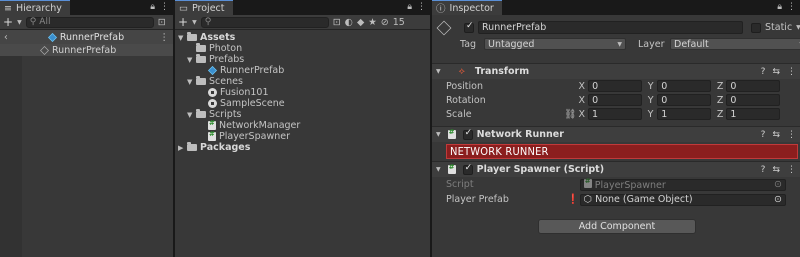 Image resolution: width=800 pixels, height=257 pixels. What do you see at coordinates (467, 169) in the screenshot?
I see `player-spawner-enabled-checkbox` at bounding box center [467, 169].